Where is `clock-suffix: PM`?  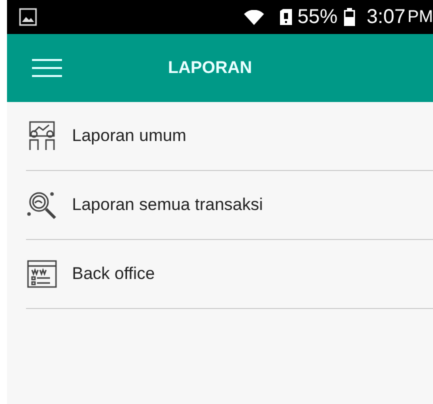
clock-suffix: PM is located at coordinates (420, 17).